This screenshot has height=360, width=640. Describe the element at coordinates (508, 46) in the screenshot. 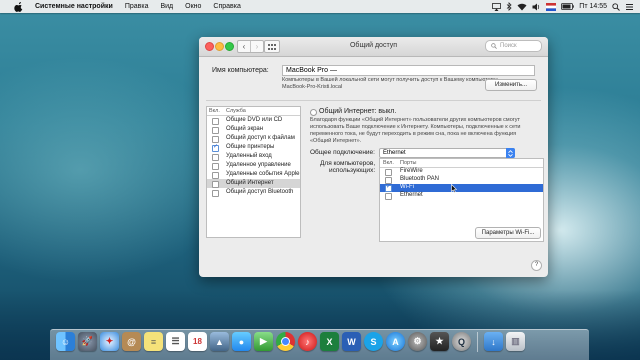

I see `search-placeholder: Поиск` at that location.